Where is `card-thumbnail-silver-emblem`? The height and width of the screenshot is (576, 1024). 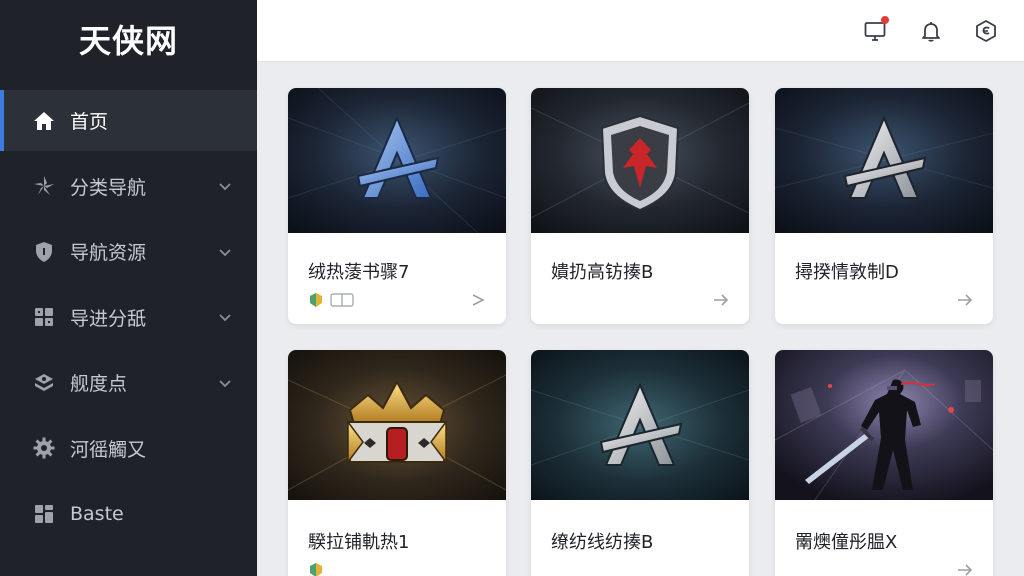
card-thumbnail-silver-emblem is located at coordinates (884, 160).